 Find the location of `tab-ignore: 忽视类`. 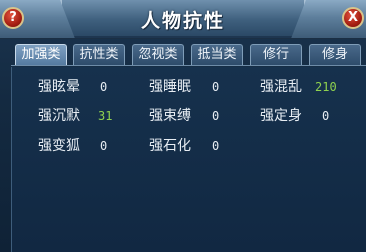

tab-ignore: 忽视类 is located at coordinates (158, 54).